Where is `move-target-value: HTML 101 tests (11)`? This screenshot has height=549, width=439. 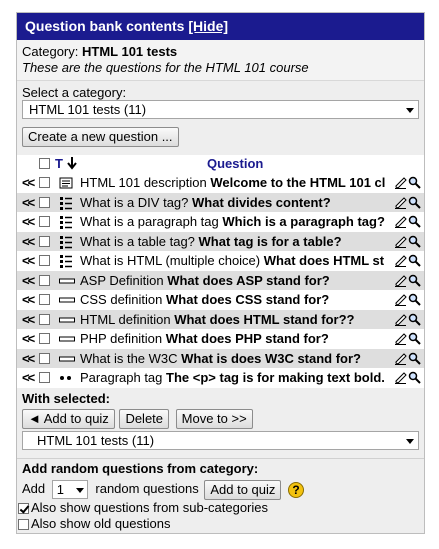 move-target-value: HTML 101 tests (11) is located at coordinates (96, 440).